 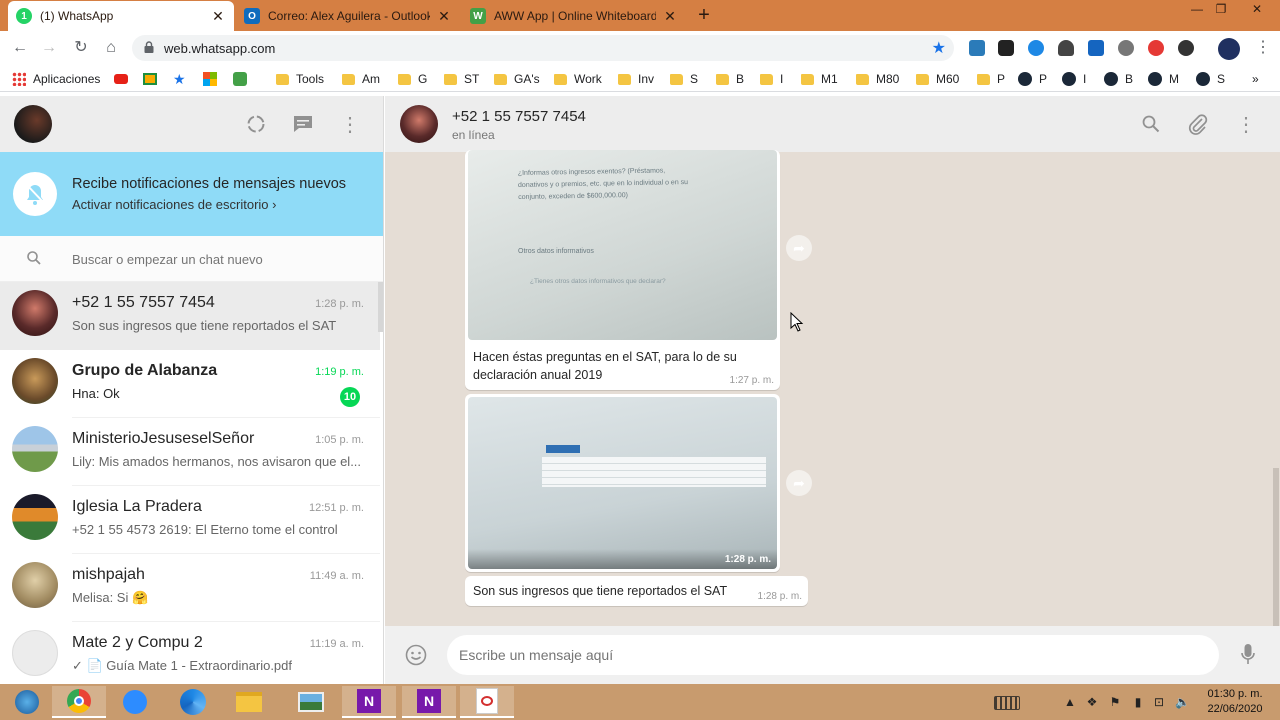 What do you see at coordinates (543, 48) in the screenshot?
I see `address-bar: web.whatsapp.com ★` at bounding box center [543, 48].